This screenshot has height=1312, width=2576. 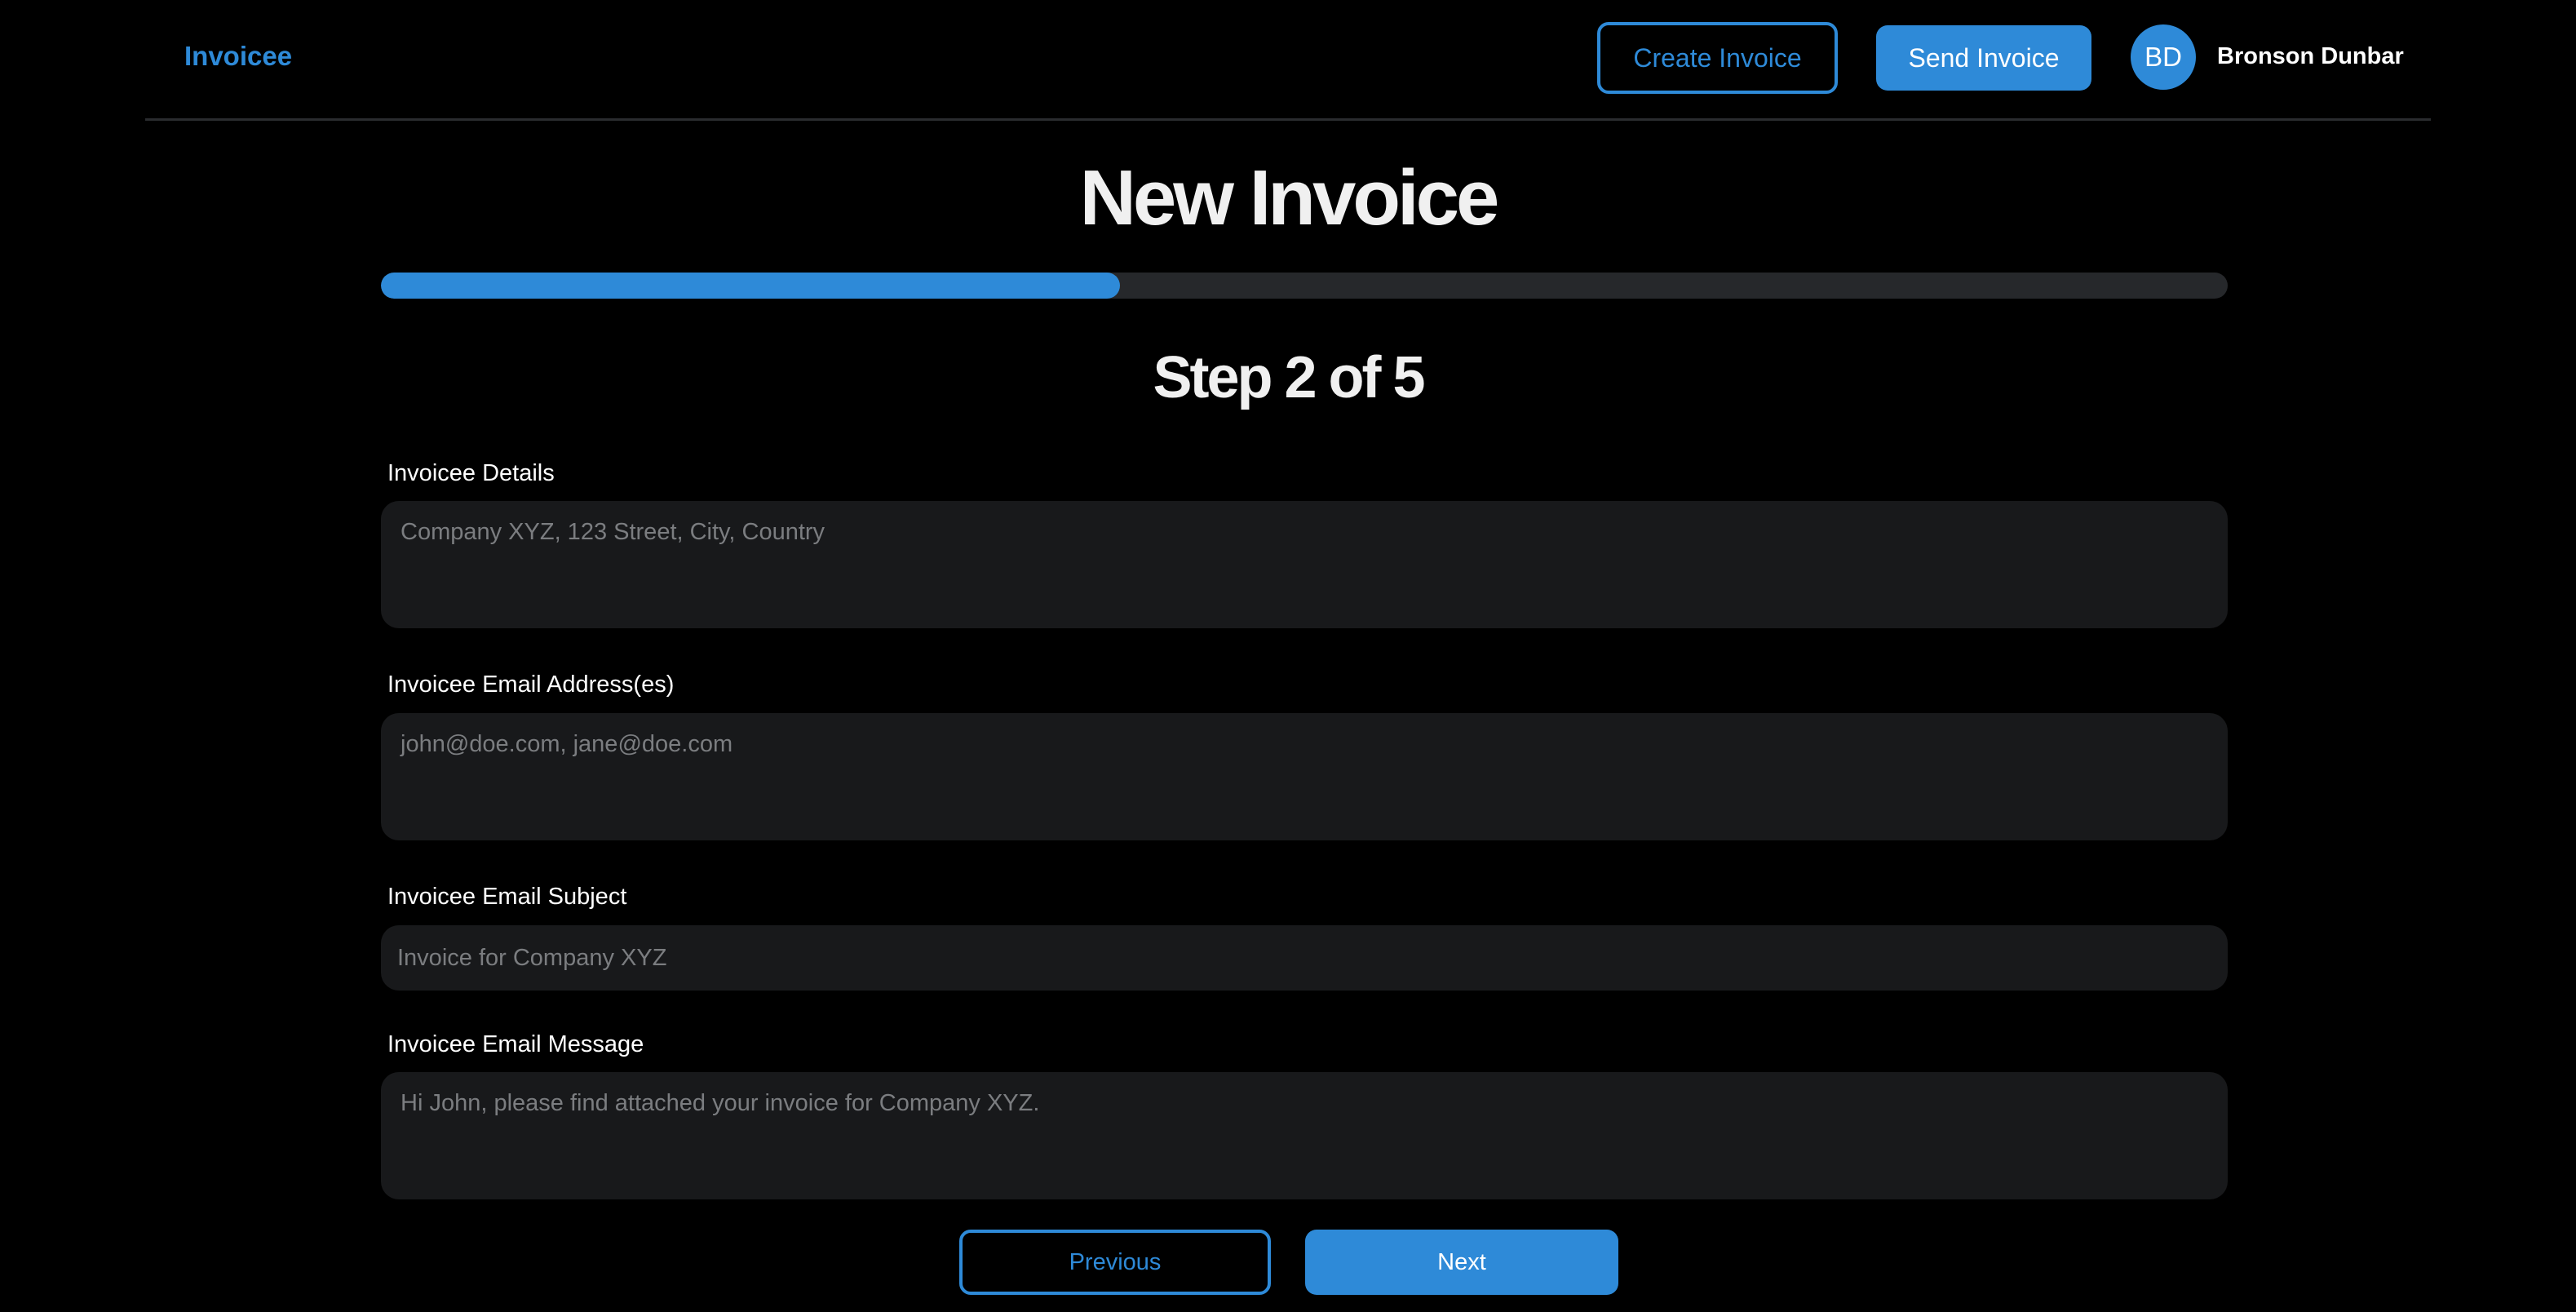 What do you see at coordinates (1304, 286) in the screenshot?
I see `progress-bar` at bounding box center [1304, 286].